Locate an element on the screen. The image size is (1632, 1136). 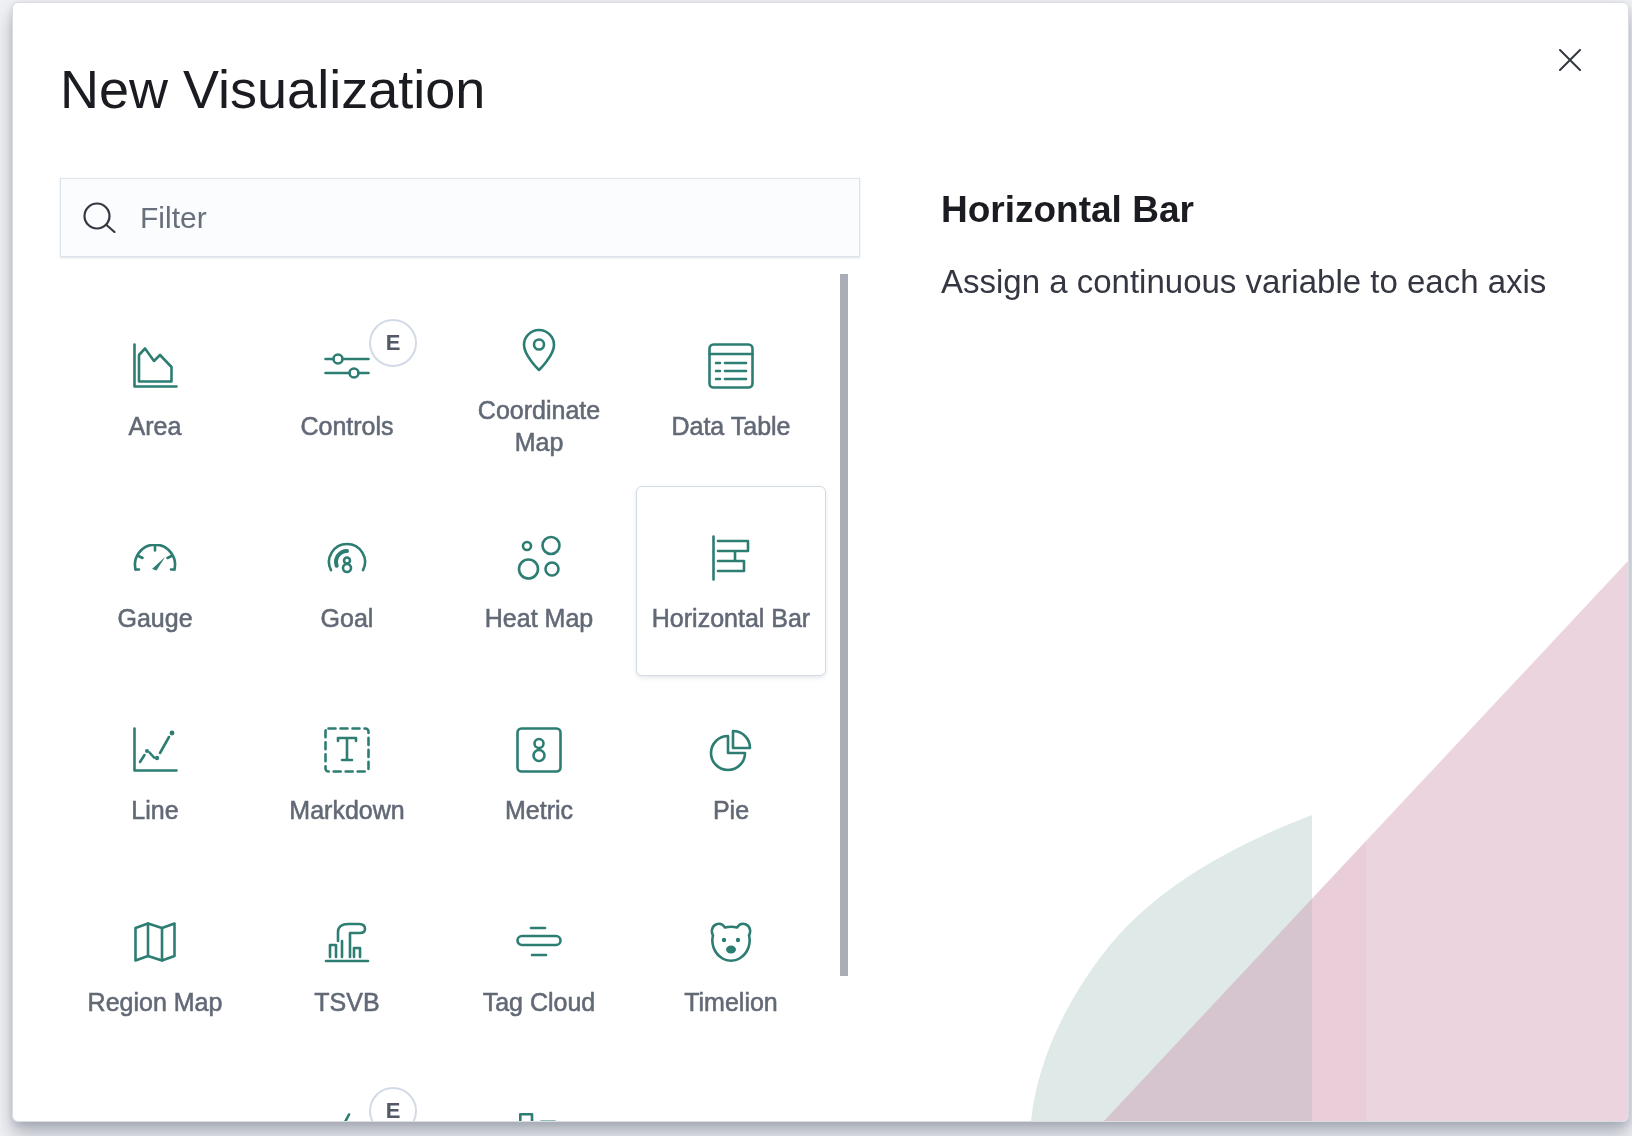
line-icon is located at coordinates (347, 1117).